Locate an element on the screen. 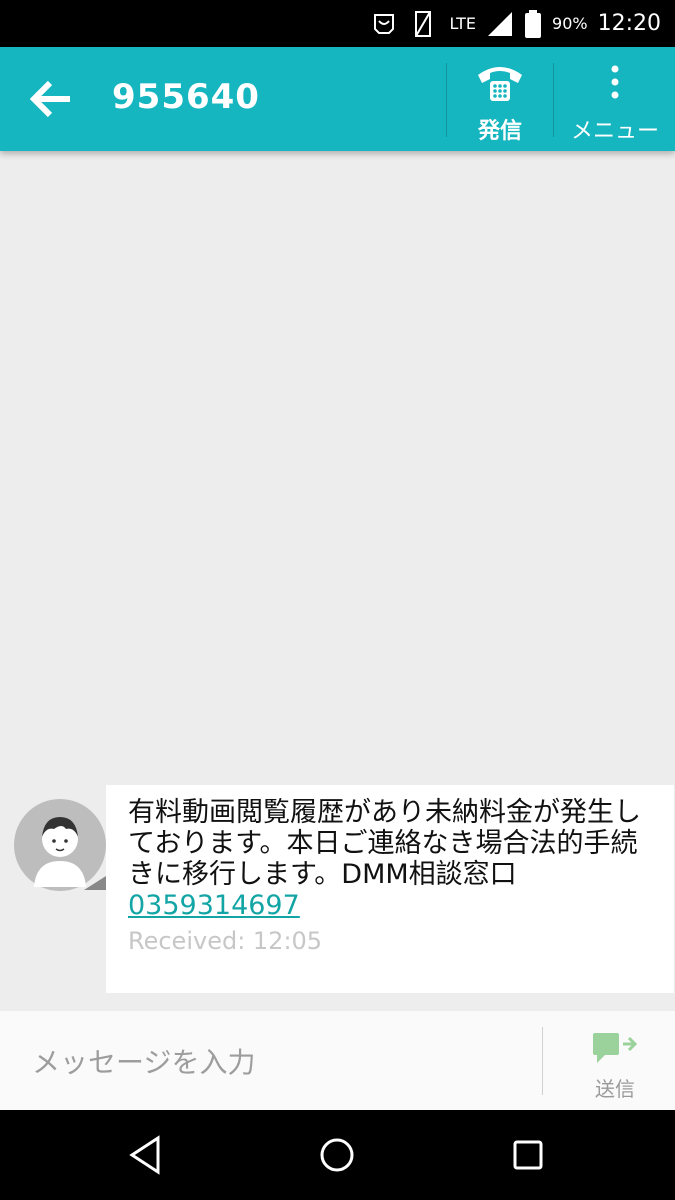 This screenshot has height=1200, width=675. menu-button: メニュー is located at coordinates (615, 102).